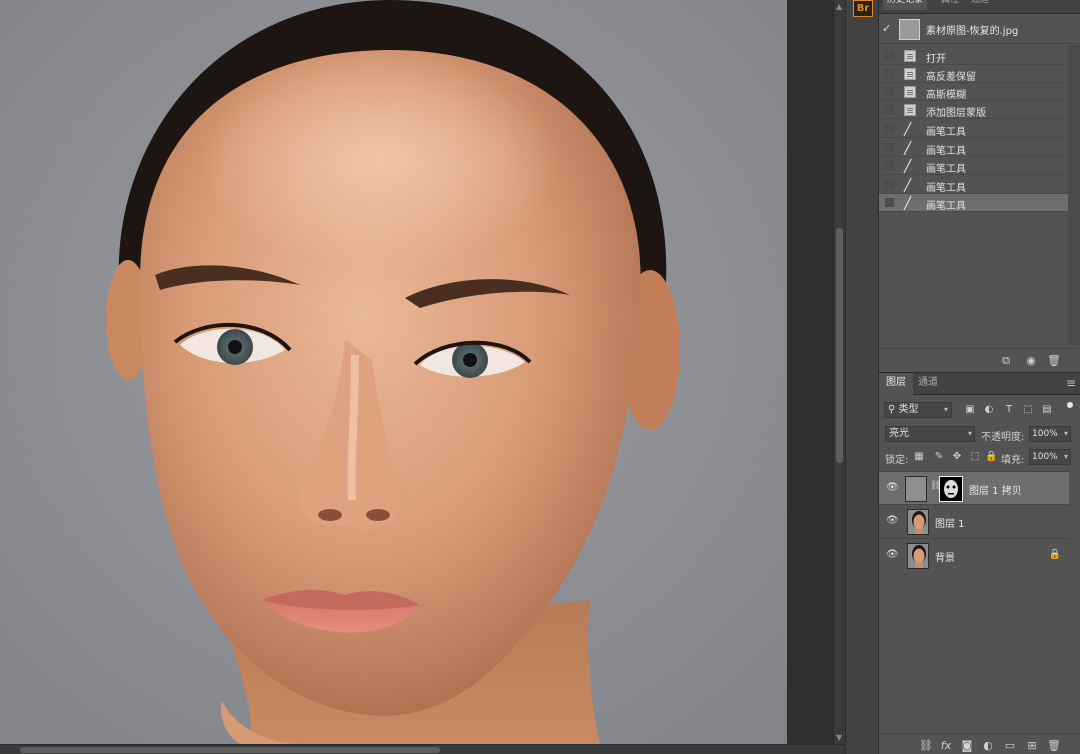 Image resolution: width=1080 pixels, height=754 pixels. I want to click on fx-icon: fx, so click(946, 746).